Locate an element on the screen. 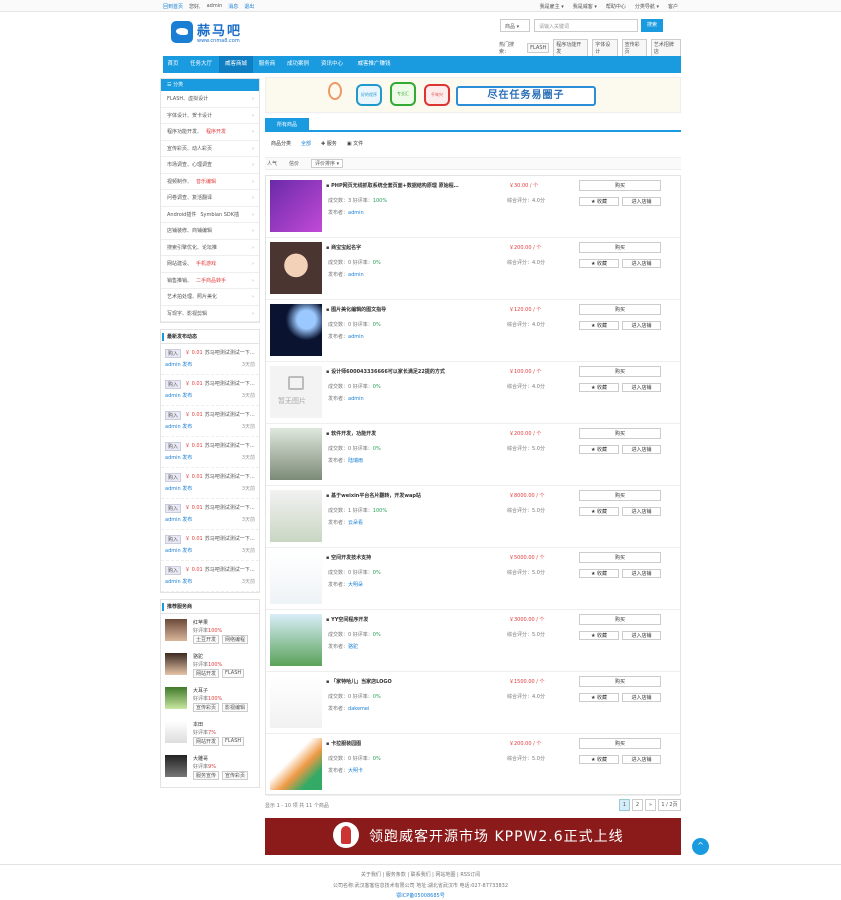  filter-file: ▣ 文件 is located at coordinates (355, 143).